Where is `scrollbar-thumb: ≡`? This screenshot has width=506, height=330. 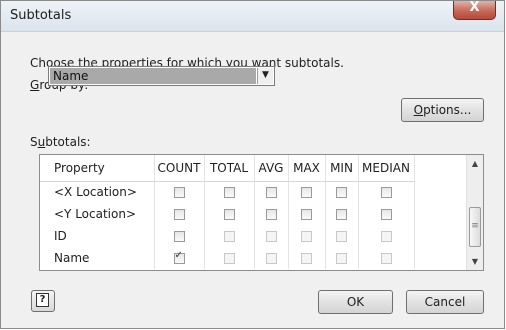
scrollbar-thumb: ≡ is located at coordinates (475, 227).